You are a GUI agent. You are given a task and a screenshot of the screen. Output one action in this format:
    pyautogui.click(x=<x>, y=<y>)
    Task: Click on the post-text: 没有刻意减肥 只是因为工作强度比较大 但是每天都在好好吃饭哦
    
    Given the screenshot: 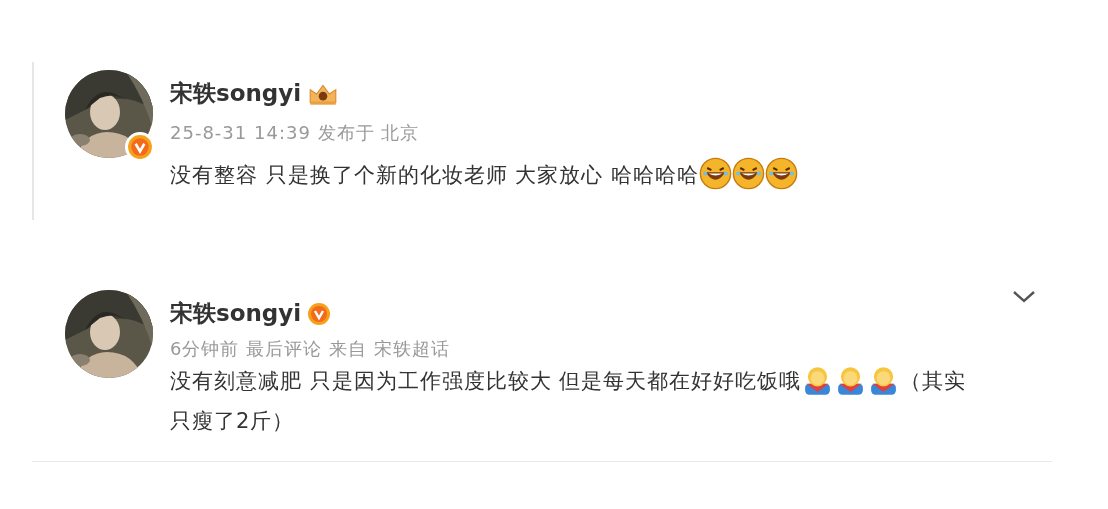 What is the action you would take?
    pyautogui.click(x=486, y=381)
    